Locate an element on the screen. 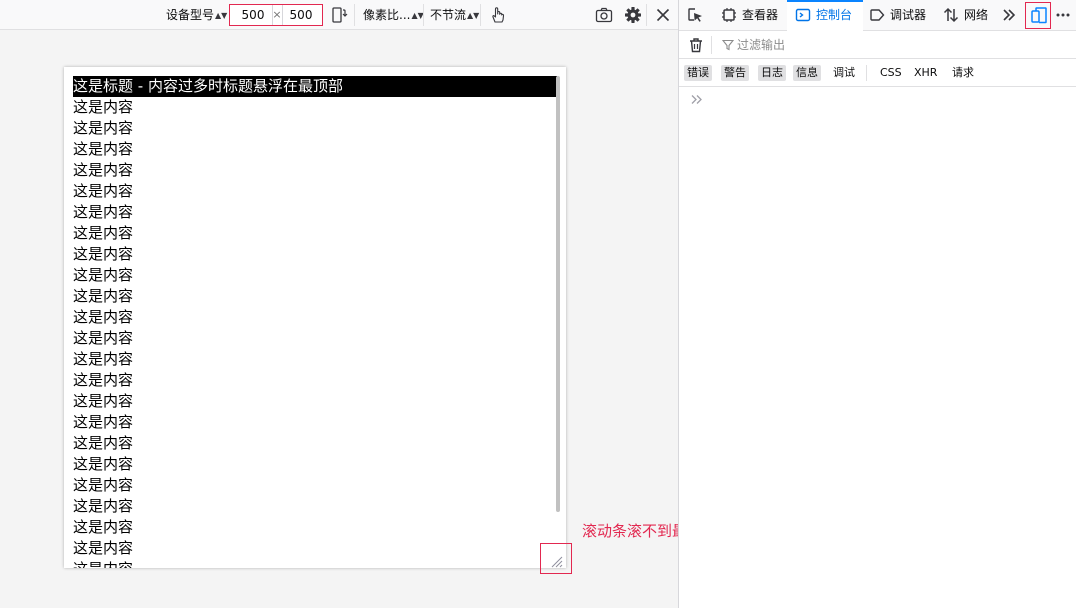  filter-funnel-icon is located at coordinates (728, 45).